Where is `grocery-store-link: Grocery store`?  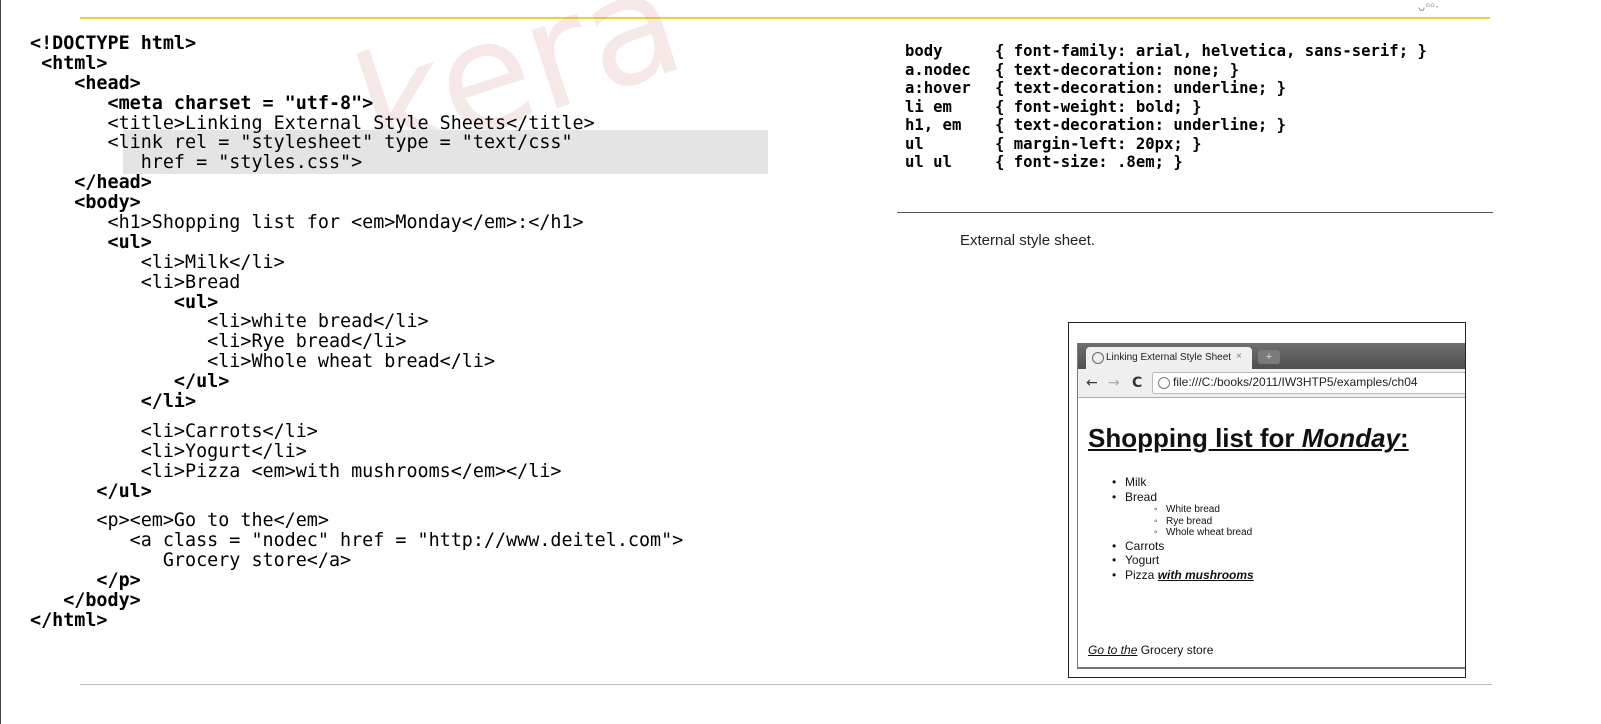
grocery-store-link: Grocery store is located at coordinates (1177, 650).